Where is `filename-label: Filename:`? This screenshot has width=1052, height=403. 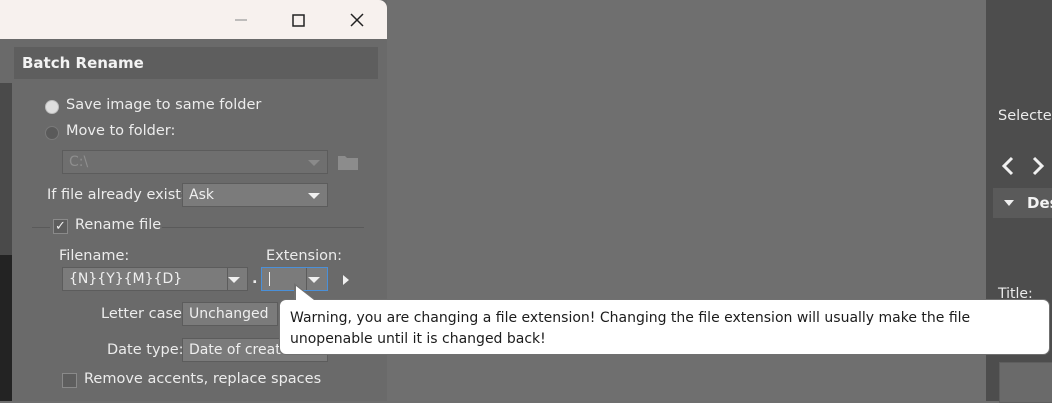 filename-label: Filename: is located at coordinates (94, 256).